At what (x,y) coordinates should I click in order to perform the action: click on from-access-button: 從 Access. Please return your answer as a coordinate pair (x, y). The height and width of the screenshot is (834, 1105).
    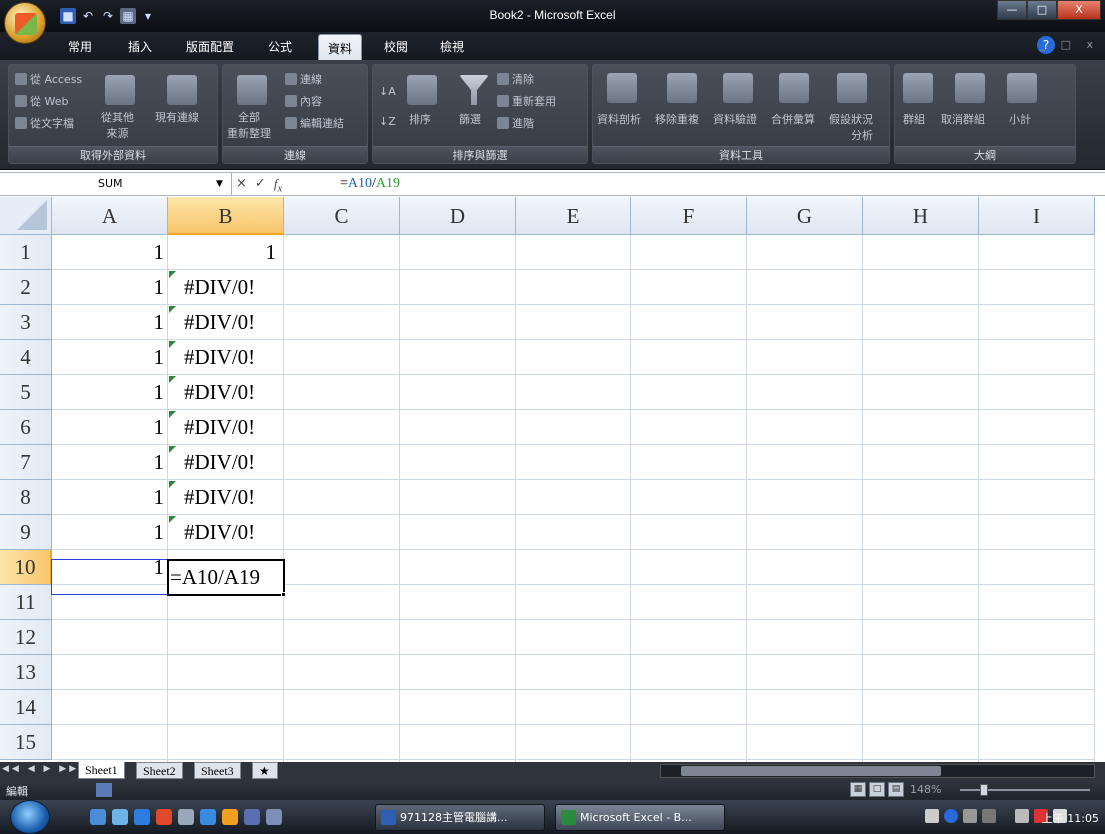
    Looking at the image, I should click on (48, 79).